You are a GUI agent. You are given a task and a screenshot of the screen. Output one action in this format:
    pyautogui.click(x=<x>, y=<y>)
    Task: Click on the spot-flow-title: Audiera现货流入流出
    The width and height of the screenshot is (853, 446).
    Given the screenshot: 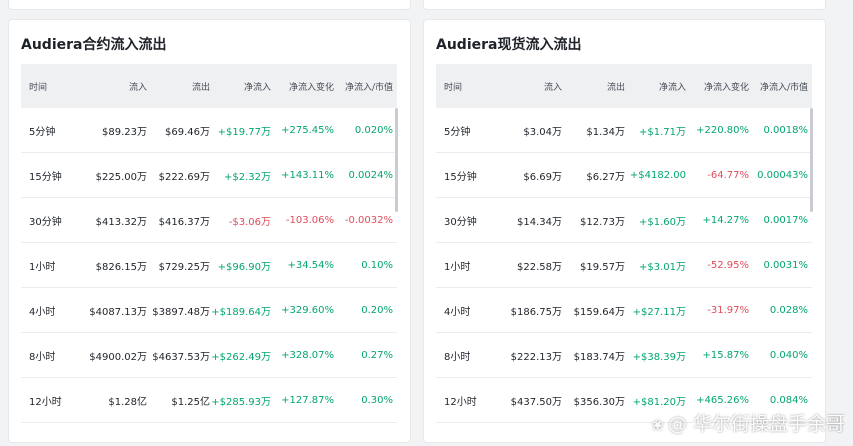 What is the action you would take?
    pyautogui.click(x=509, y=45)
    